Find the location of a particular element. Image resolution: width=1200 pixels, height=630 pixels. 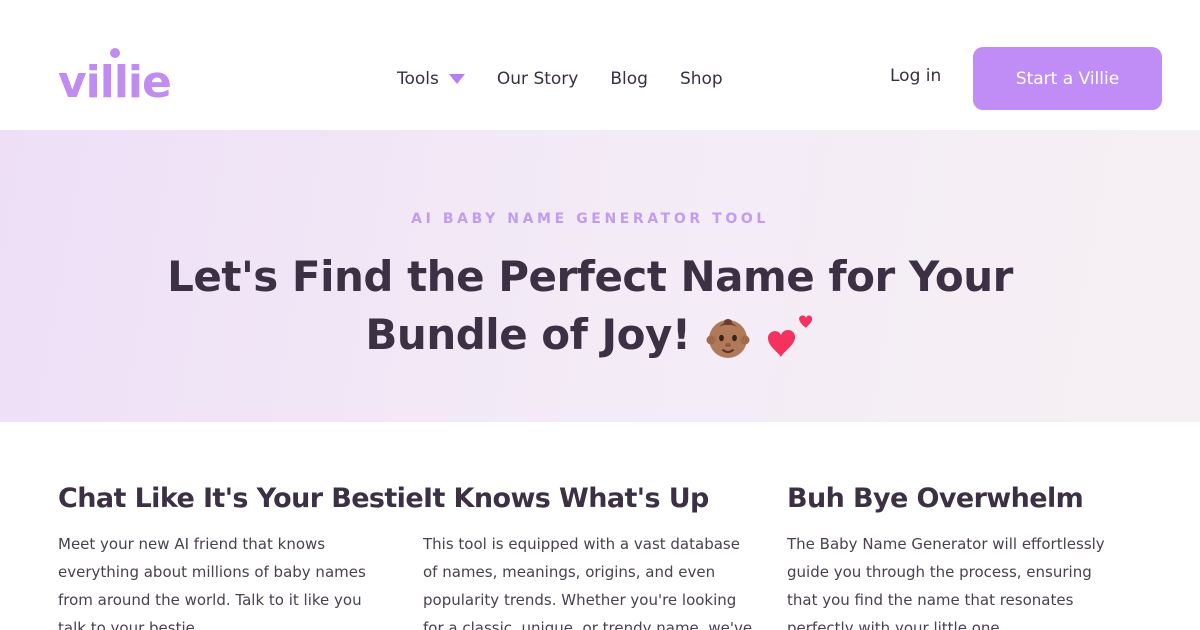

nav-item-blog: Blog is located at coordinates (629, 79).